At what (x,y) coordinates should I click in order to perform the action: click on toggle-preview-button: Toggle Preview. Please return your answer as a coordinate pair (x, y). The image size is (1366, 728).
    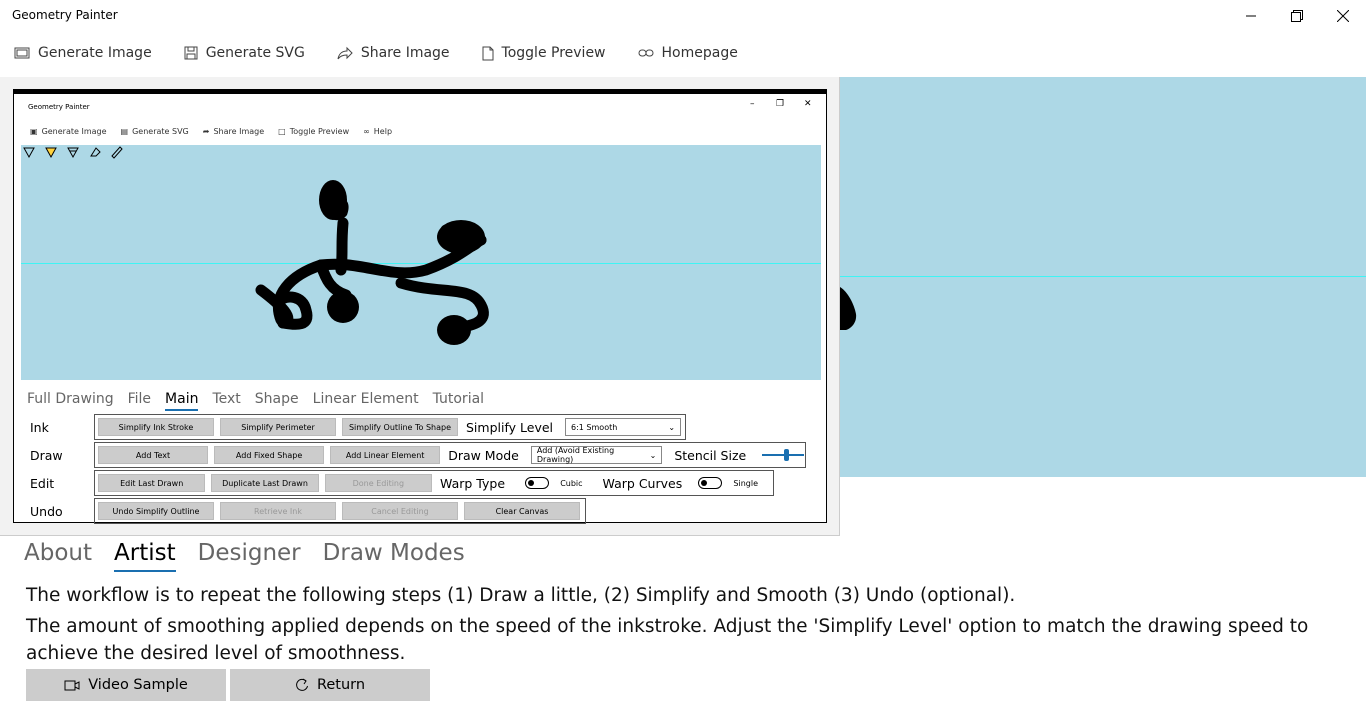
    Looking at the image, I should click on (544, 53).